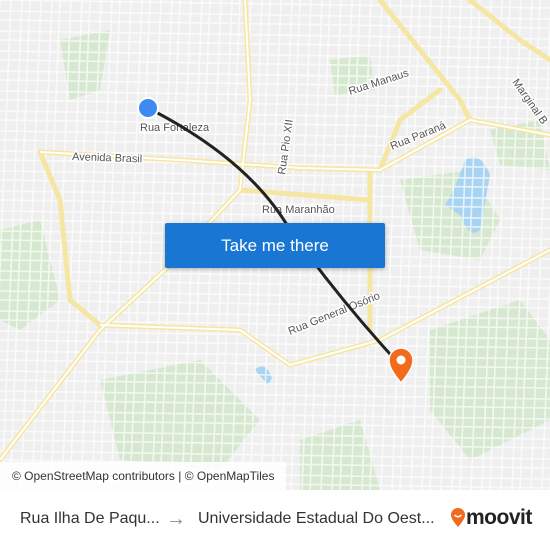 This screenshot has height=550, width=550. Describe the element at coordinates (176, 519) in the screenshot. I see `arrow-right-icon: →` at that location.